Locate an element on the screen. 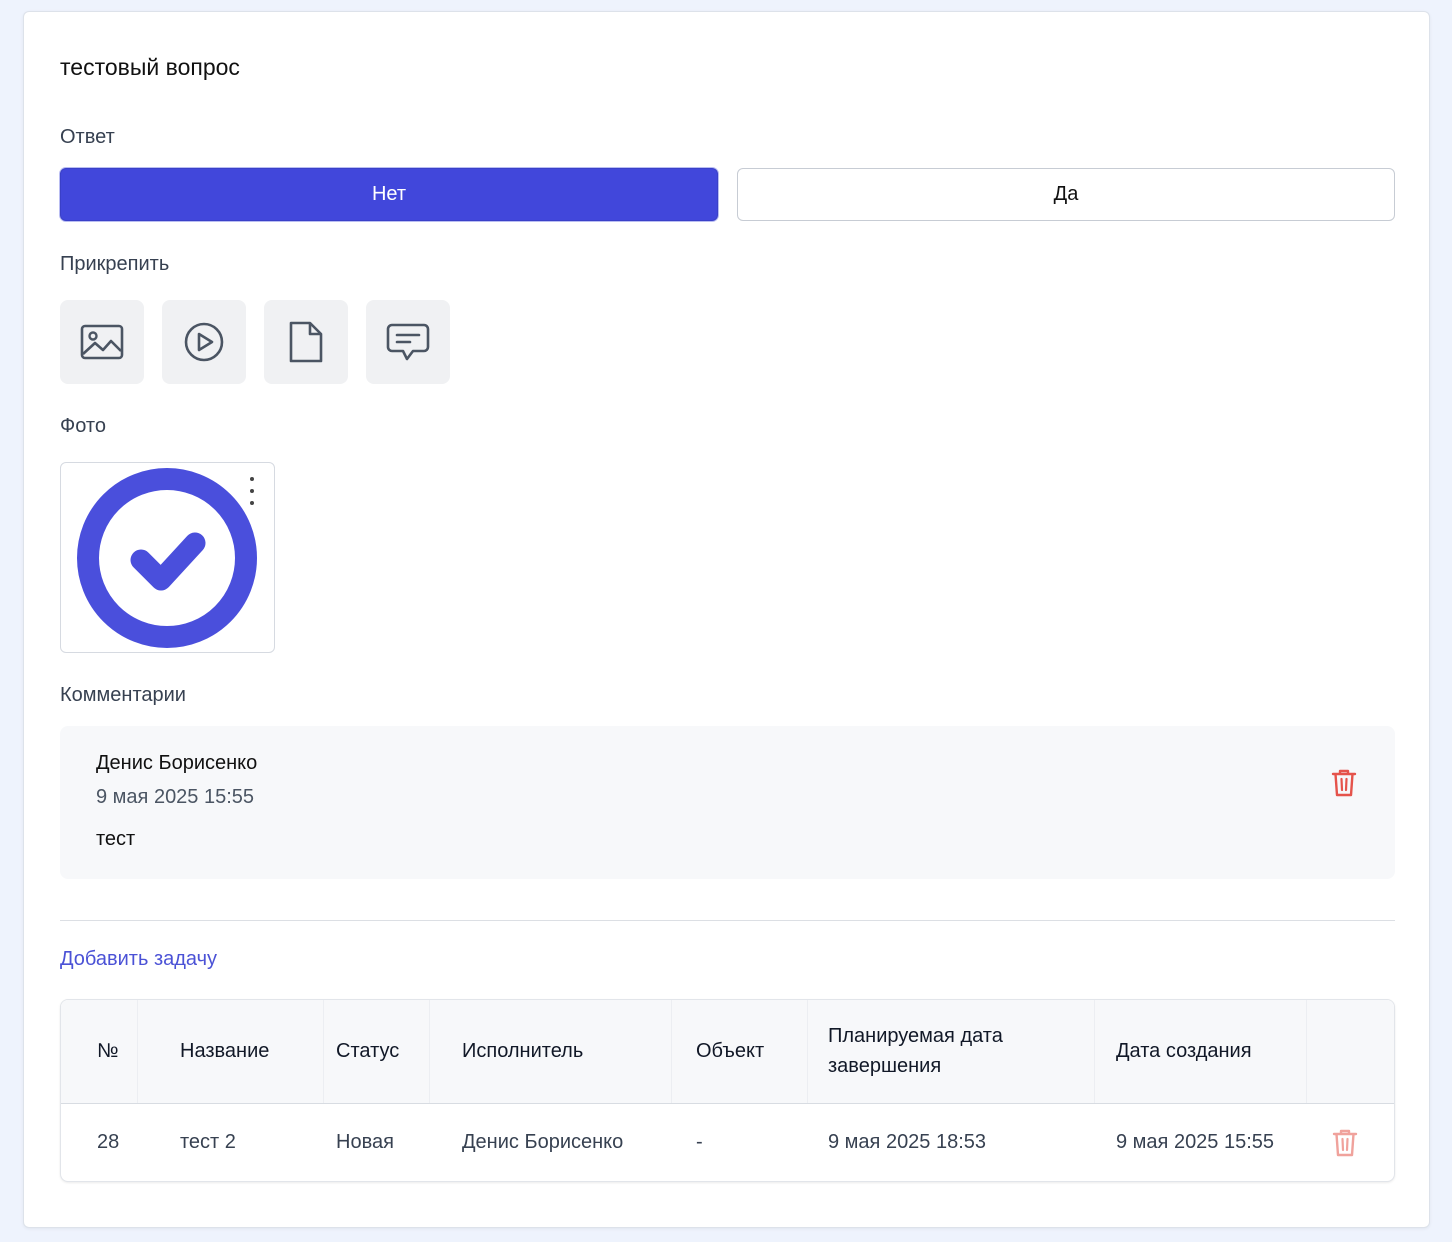  checkmark-circle-icon is located at coordinates (167, 558).